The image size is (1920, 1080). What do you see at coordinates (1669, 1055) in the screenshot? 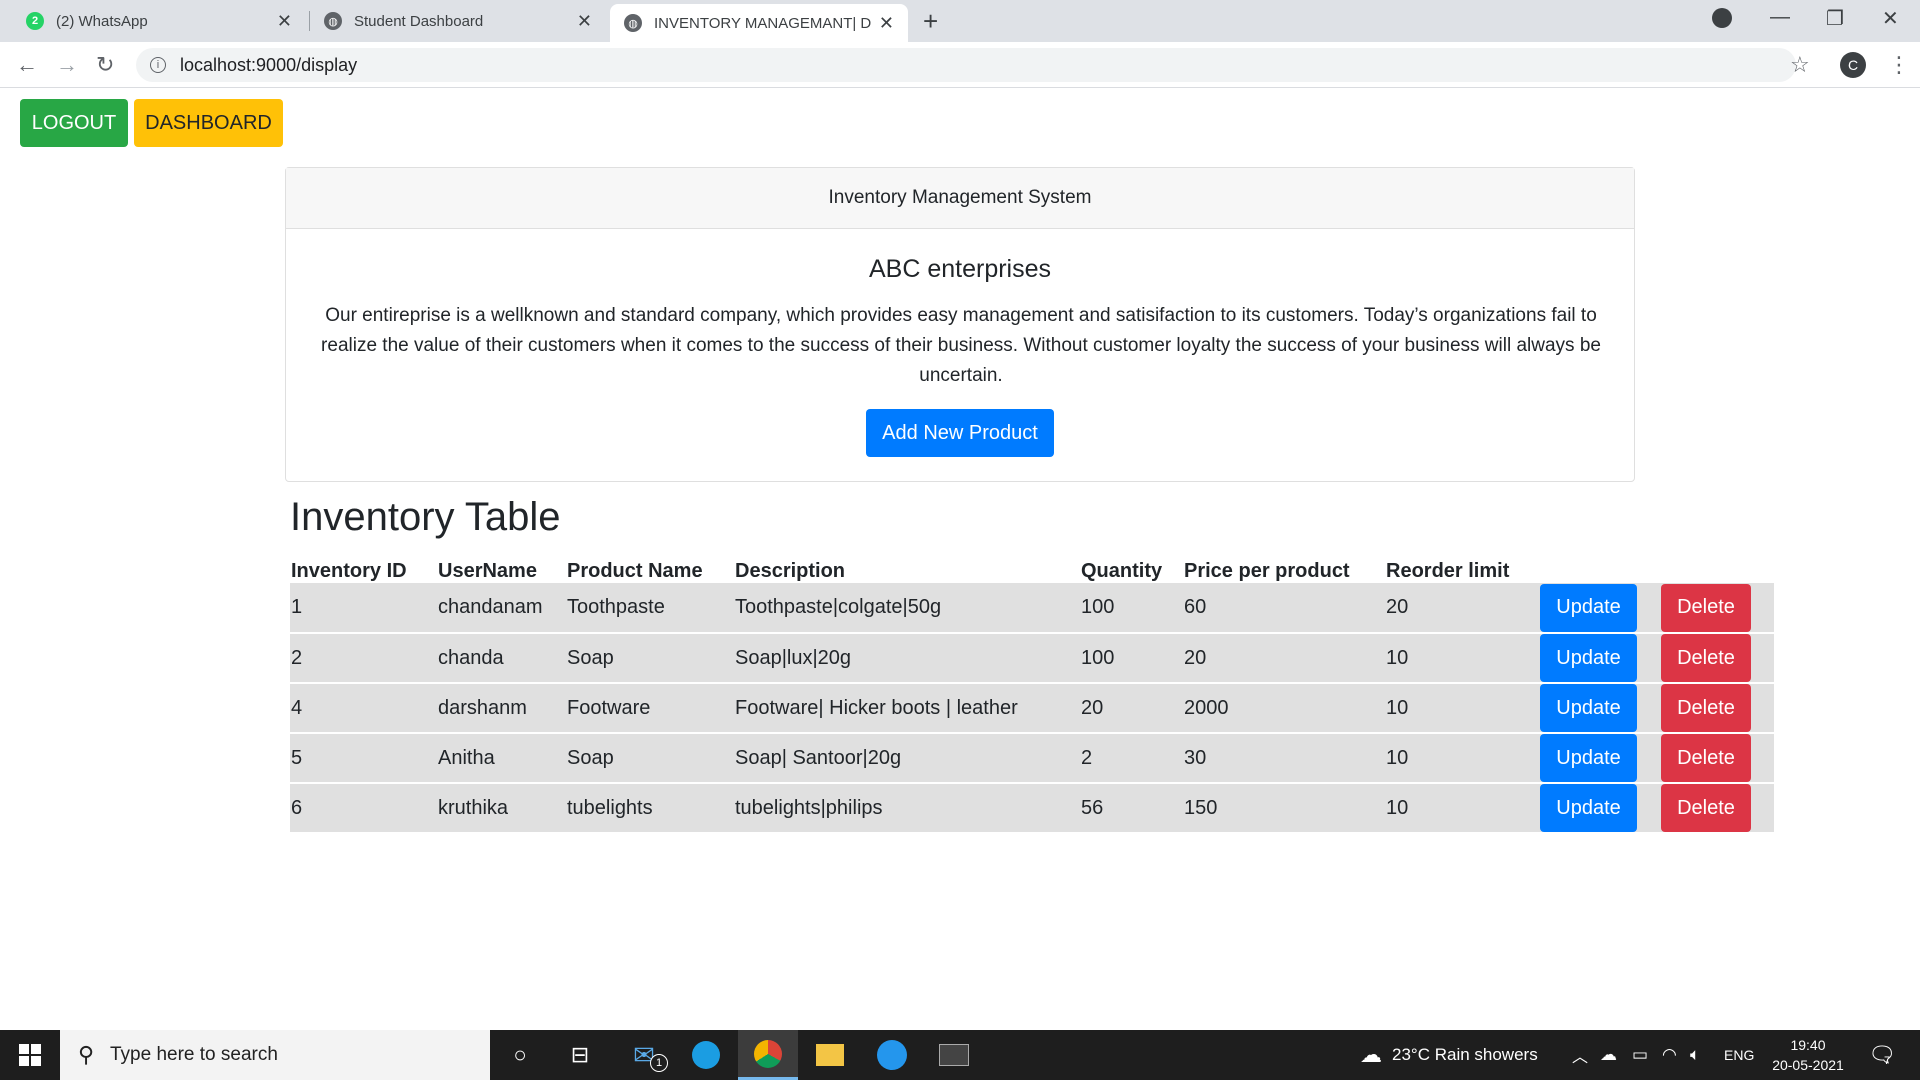
I see `wifi-icon: ◠` at bounding box center [1669, 1055].